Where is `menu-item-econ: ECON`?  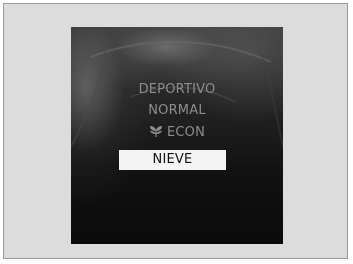
menu-item-econ: ECON is located at coordinates (177, 133).